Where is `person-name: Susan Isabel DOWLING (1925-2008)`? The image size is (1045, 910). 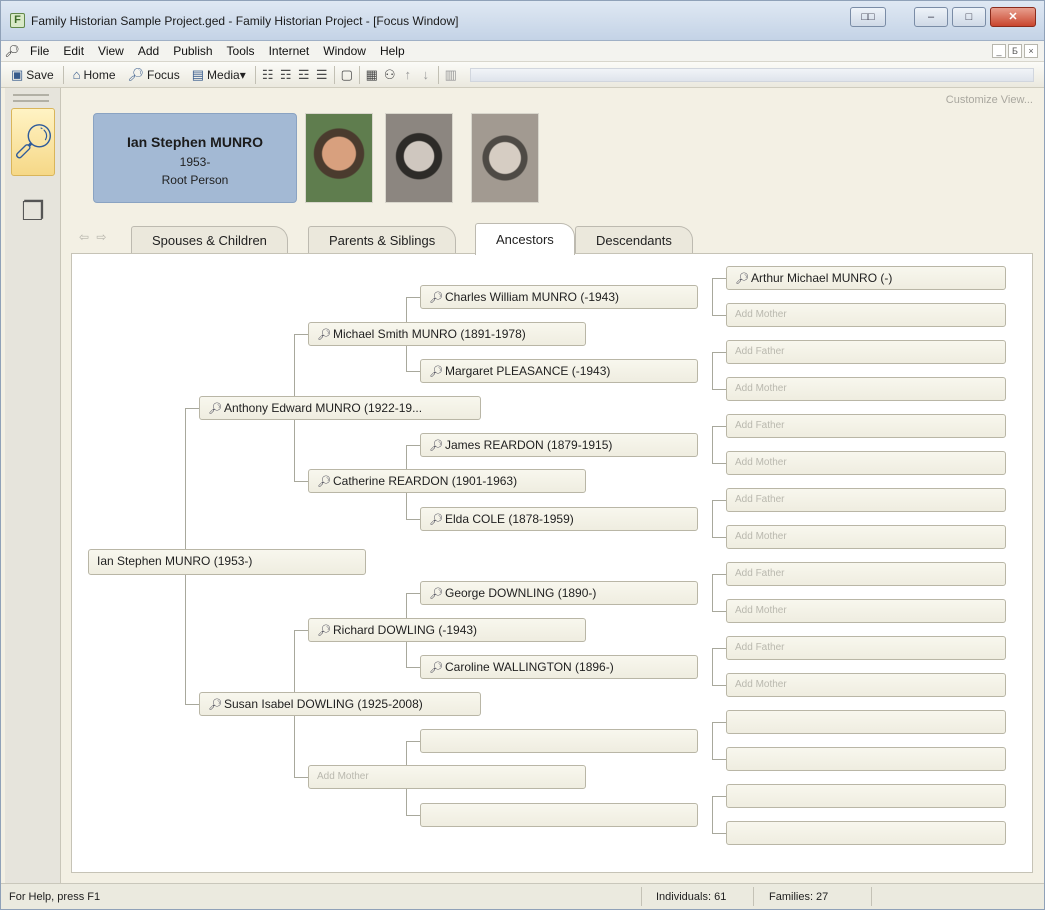
person-name: Susan Isabel DOWLING (1925-2008) is located at coordinates (323, 704).